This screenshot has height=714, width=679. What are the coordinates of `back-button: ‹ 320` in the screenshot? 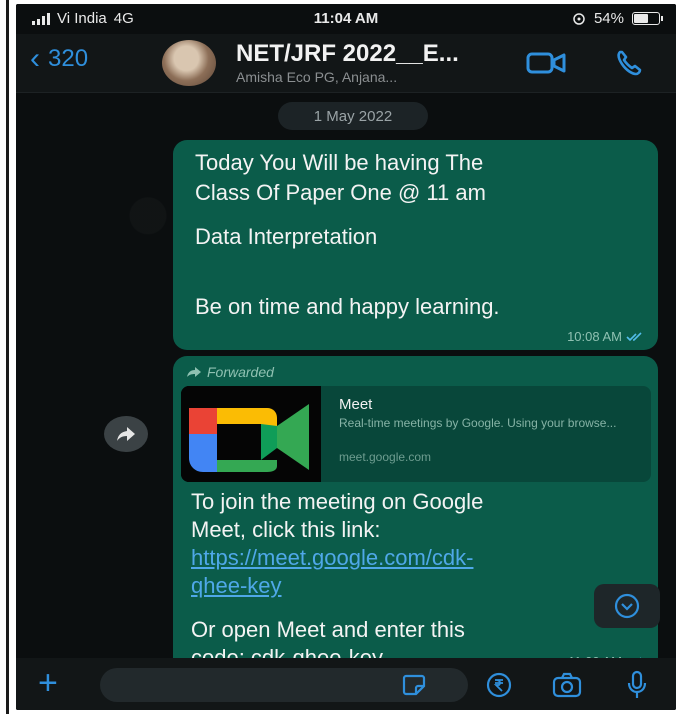 It's located at (59, 59).